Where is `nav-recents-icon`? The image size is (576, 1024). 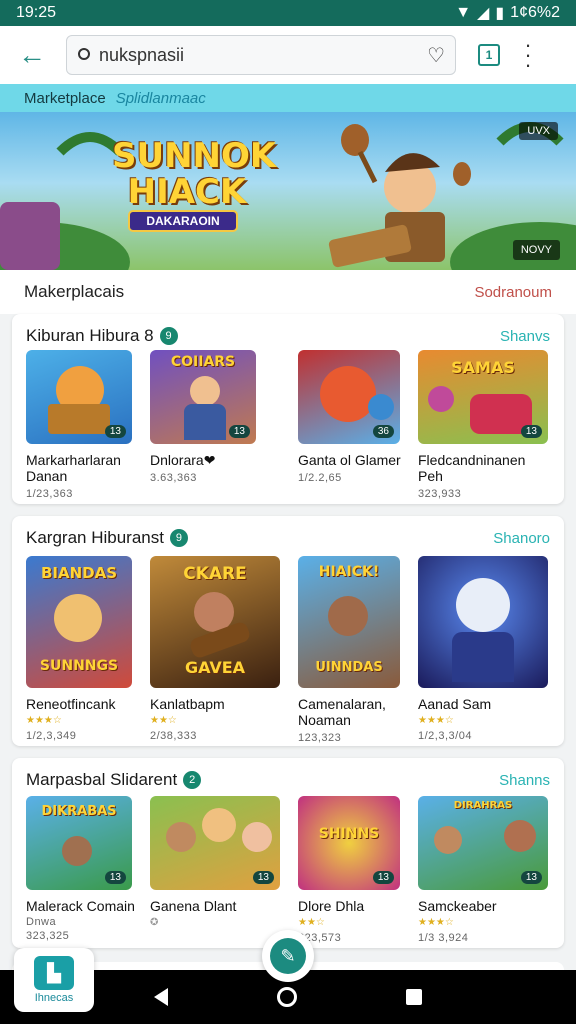
nav-recents-icon is located at coordinates (413, 997).